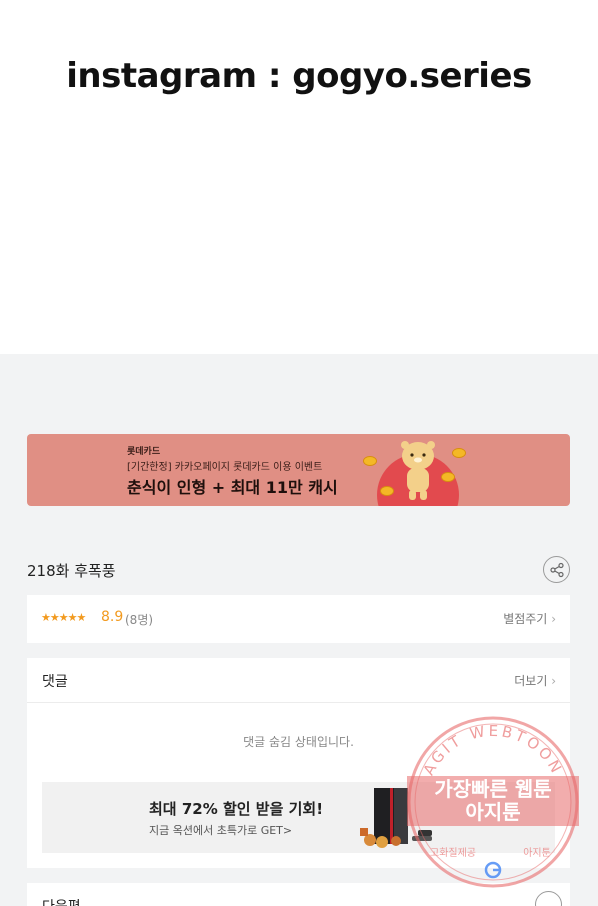 Image resolution: width=598 pixels, height=906 pixels. I want to click on comment-more-button: 더보기 ›, so click(535, 680).